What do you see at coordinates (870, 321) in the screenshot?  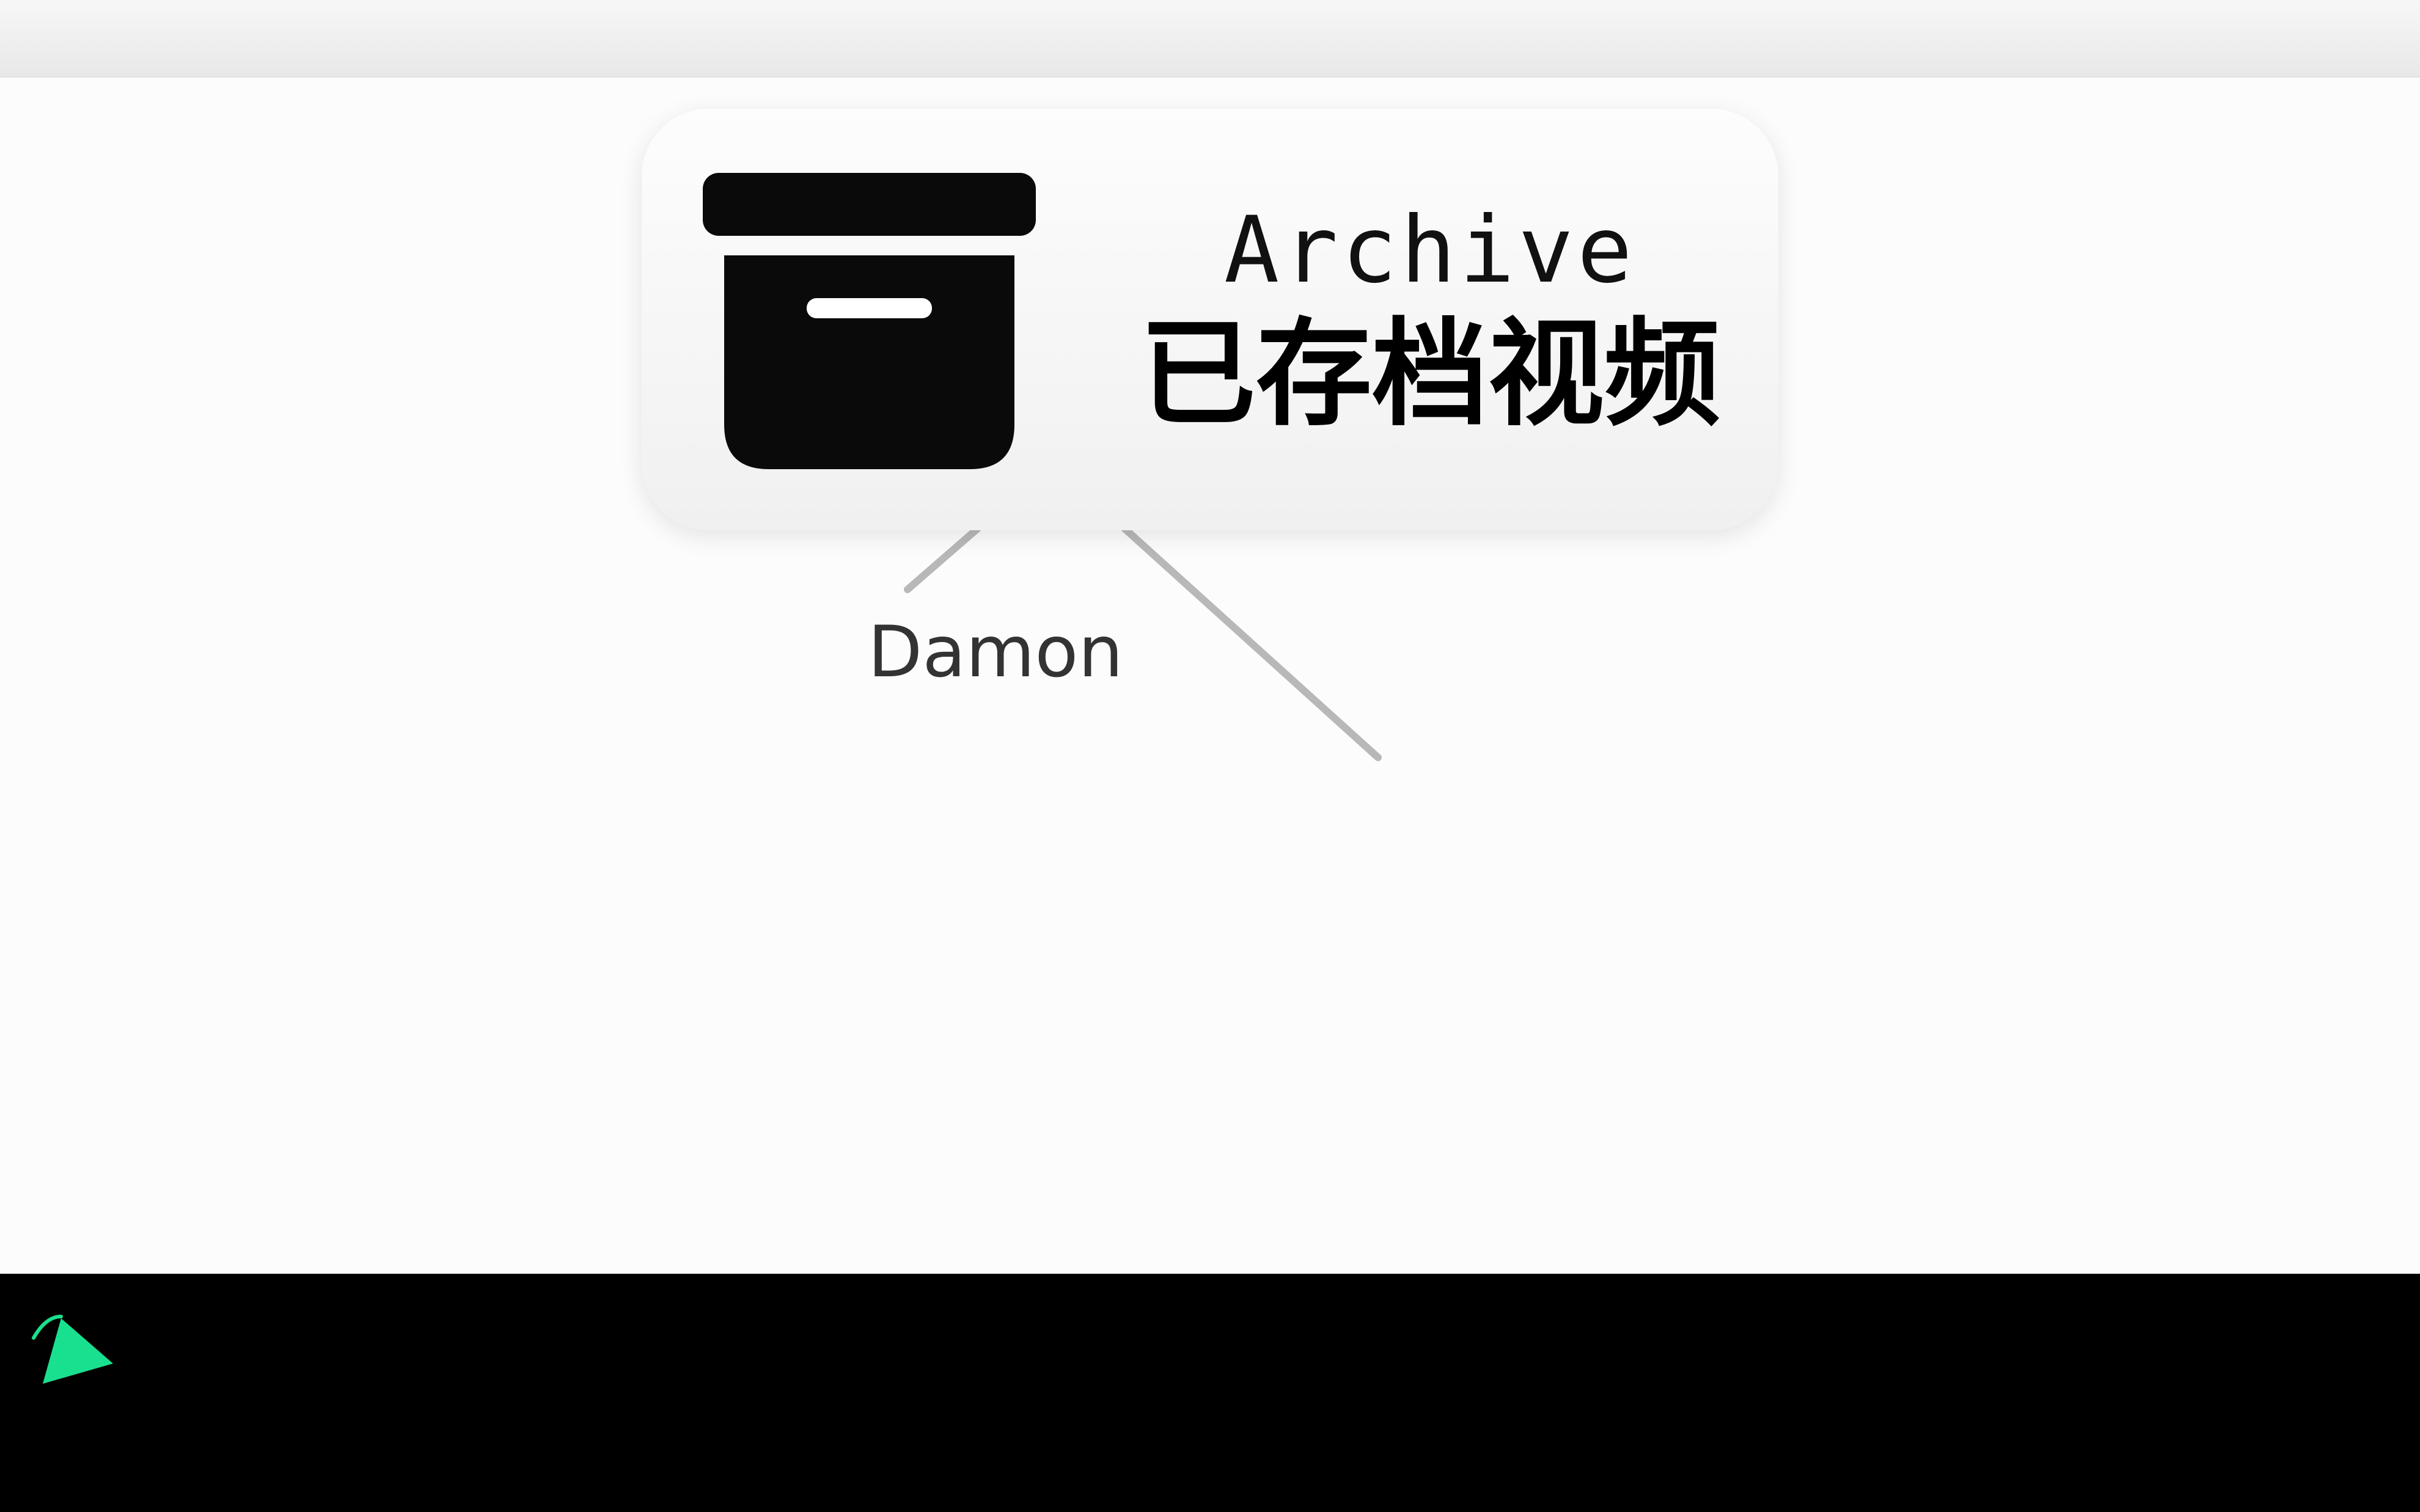 I see `archive-box-icon` at bounding box center [870, 321].